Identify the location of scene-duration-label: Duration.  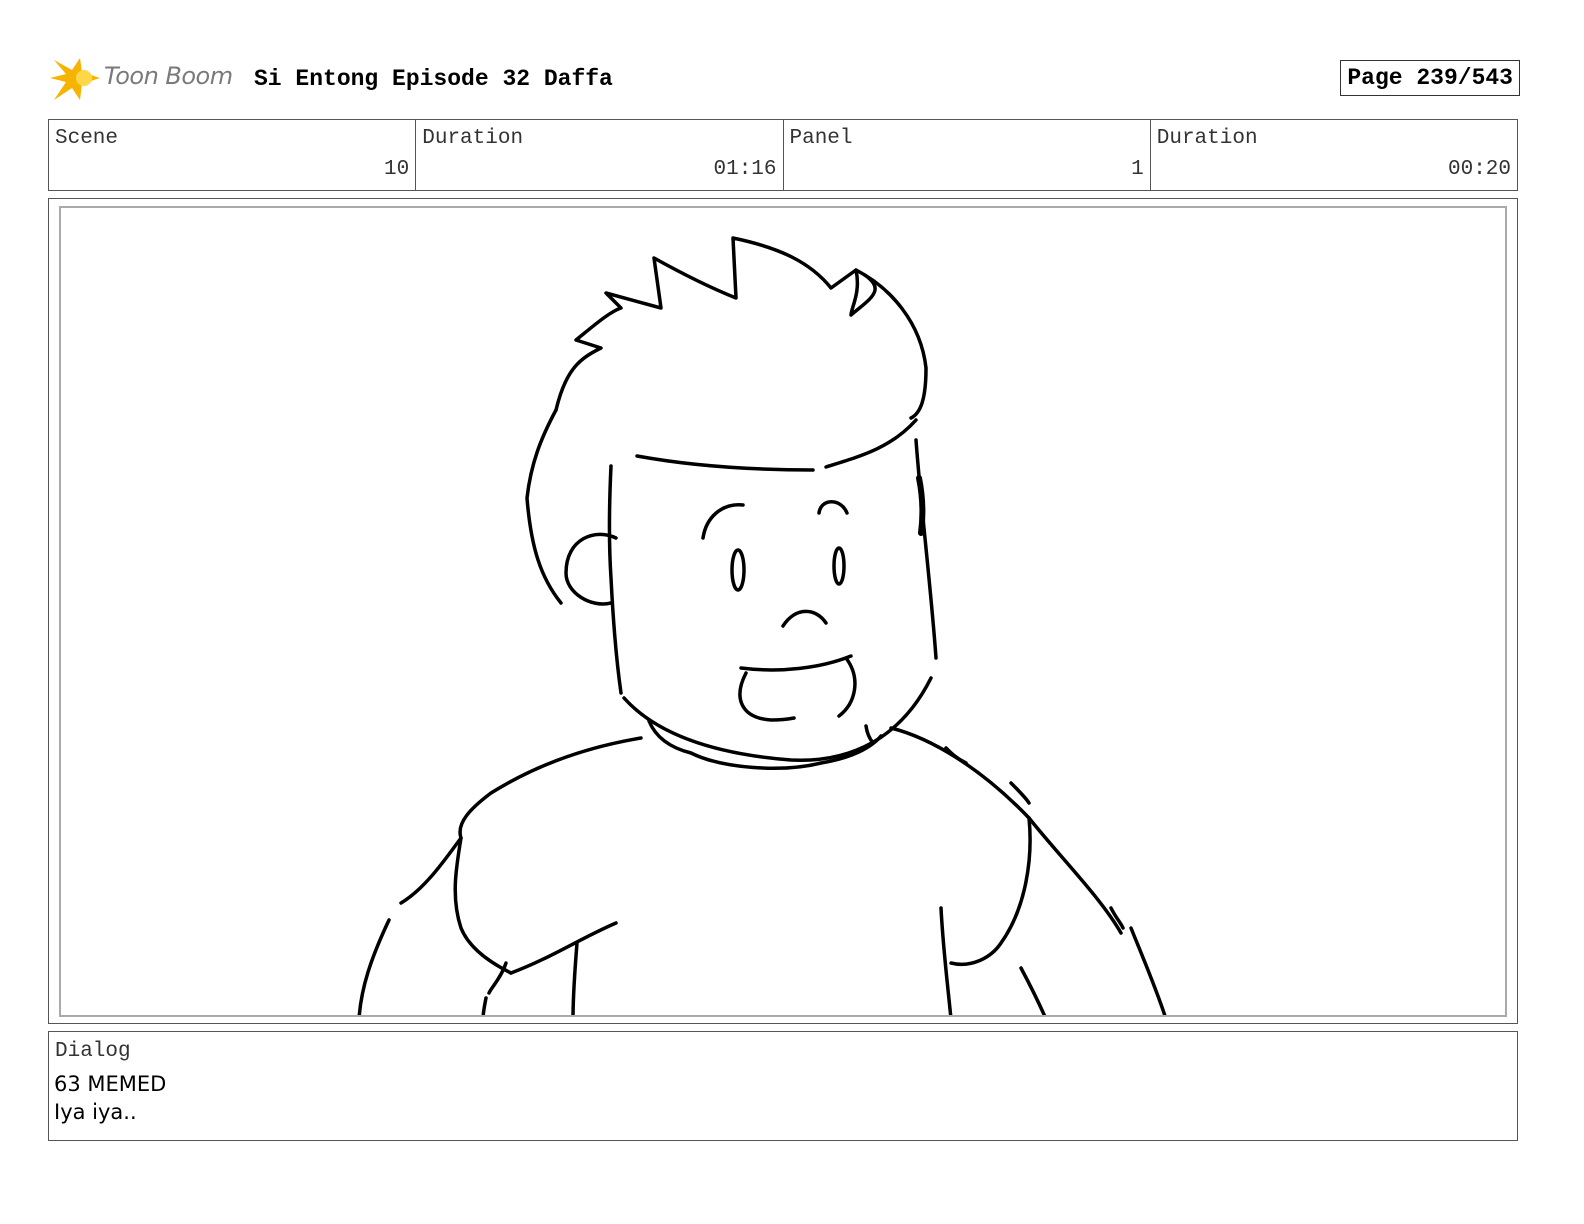
(473, 138).